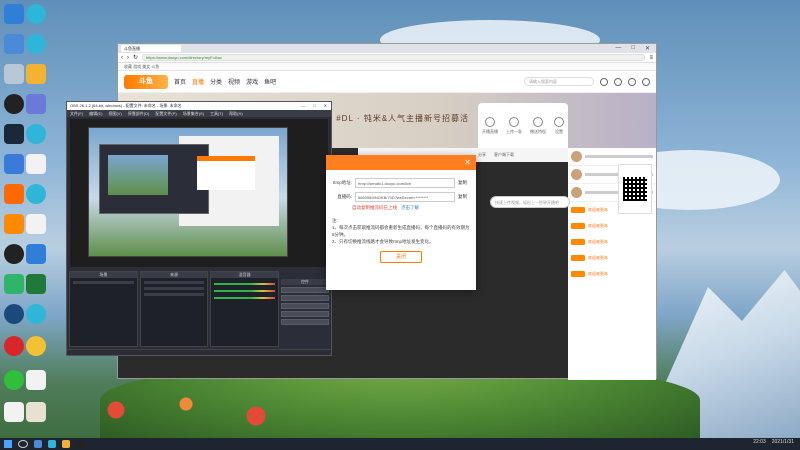  I want to click on client-download-button: 客户端下载, so click(504, 155).